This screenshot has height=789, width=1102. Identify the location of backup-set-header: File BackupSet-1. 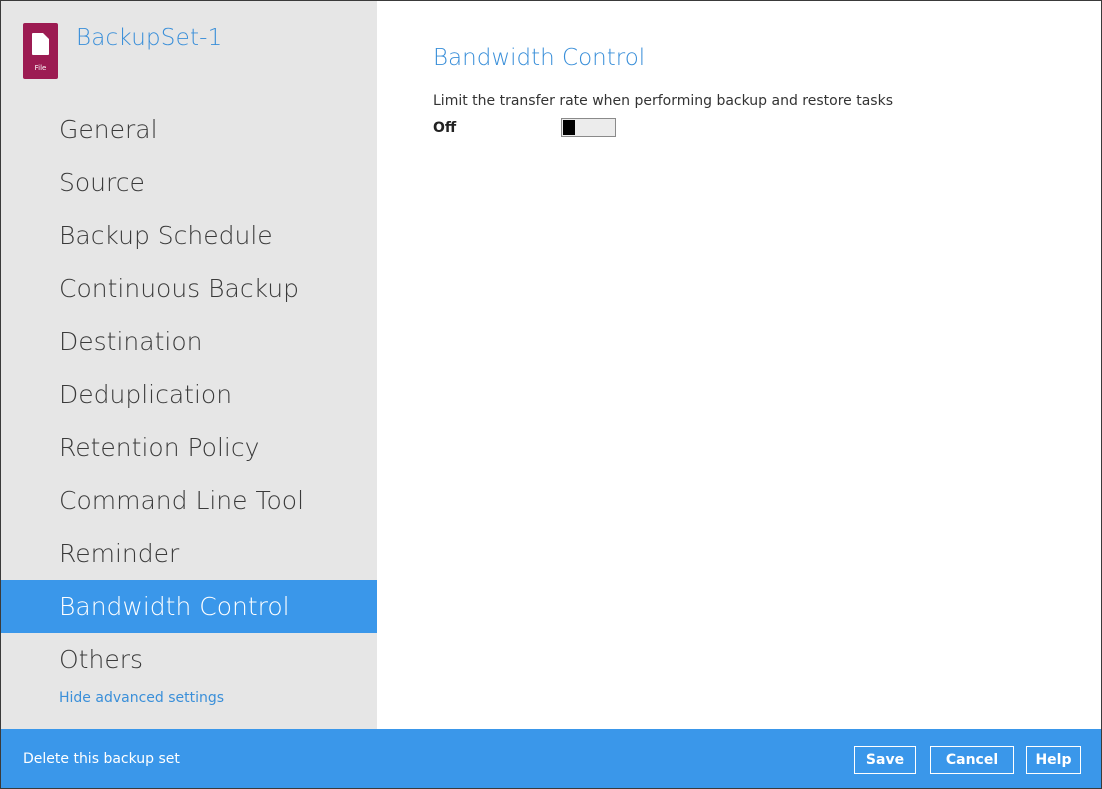
(123, 51).